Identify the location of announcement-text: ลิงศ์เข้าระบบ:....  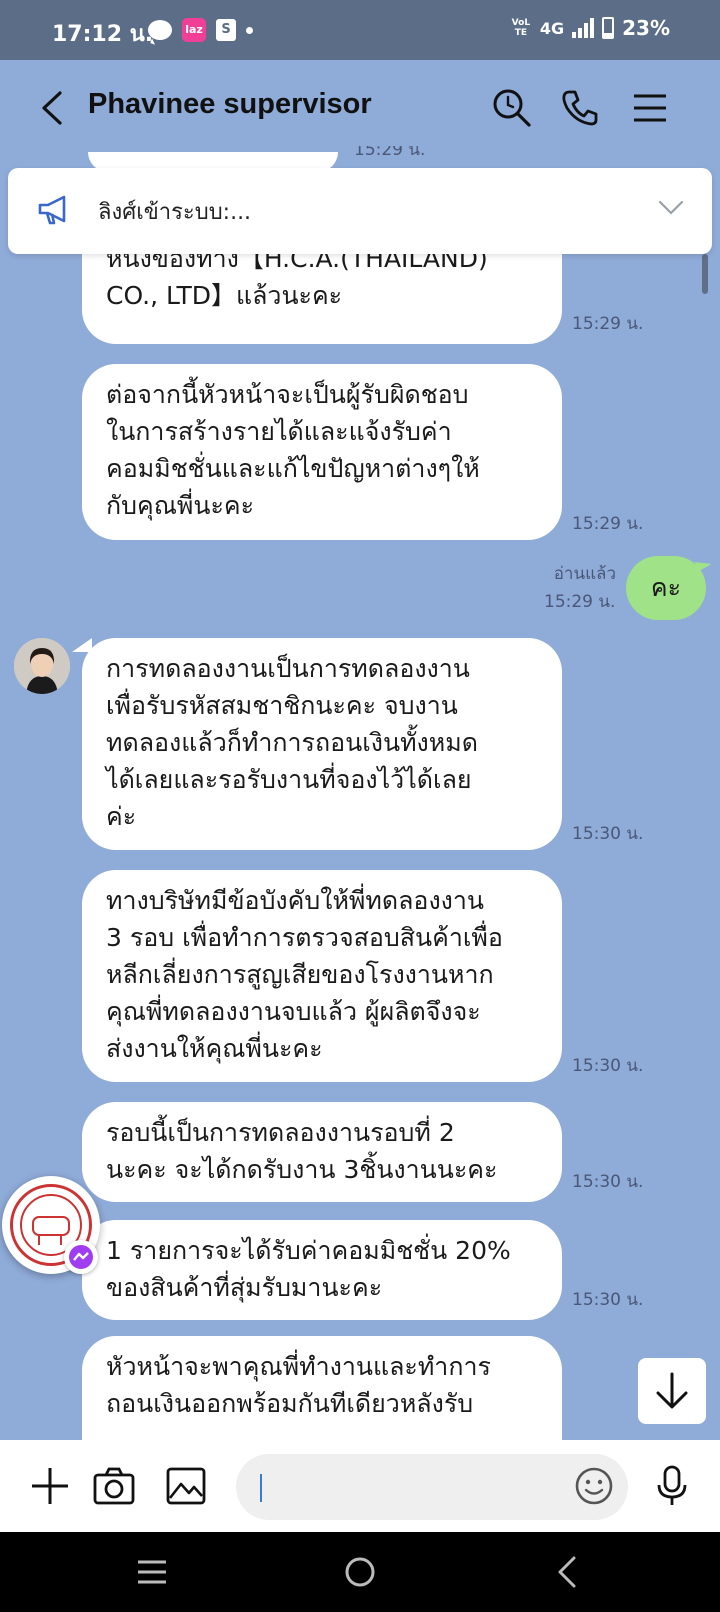
(175, 212).